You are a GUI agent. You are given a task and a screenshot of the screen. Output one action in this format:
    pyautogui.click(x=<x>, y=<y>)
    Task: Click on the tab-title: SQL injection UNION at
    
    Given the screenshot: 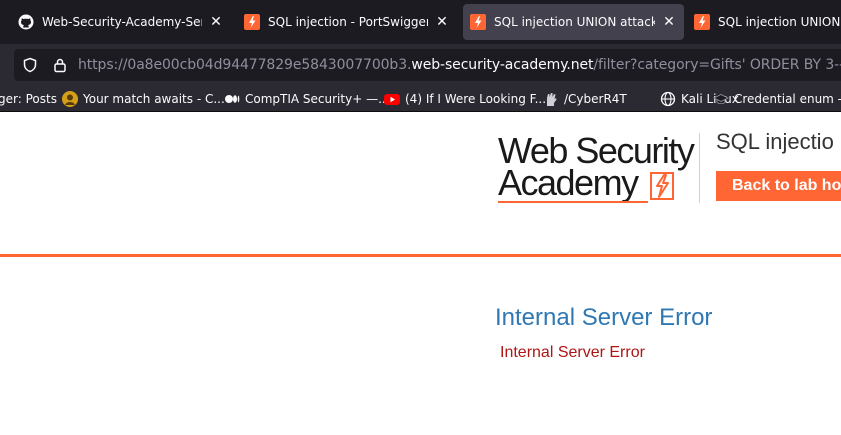 What is the action you would take?
    pyautogui.click(x=779, y=22)
    